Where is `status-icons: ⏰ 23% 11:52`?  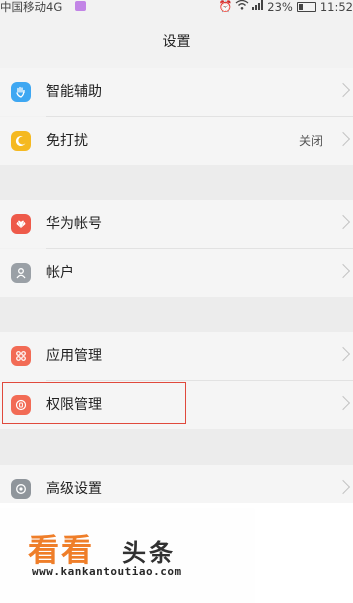
status-icons: ⏰ 23% 11:52 is located at coordinates (286, 7).